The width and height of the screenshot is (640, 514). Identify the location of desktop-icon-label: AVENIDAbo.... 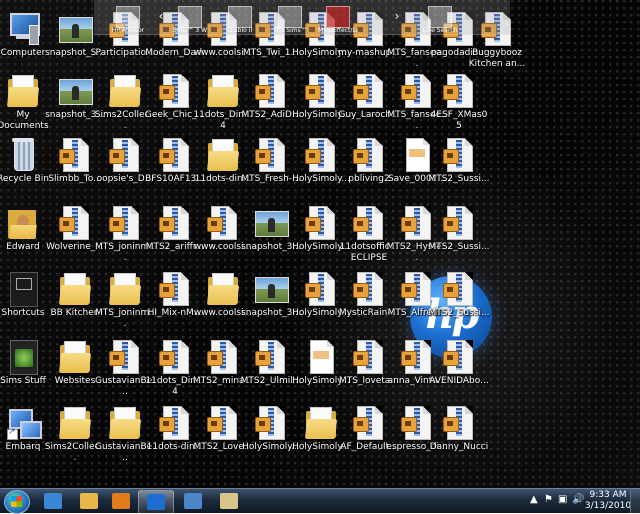
(459, 381).